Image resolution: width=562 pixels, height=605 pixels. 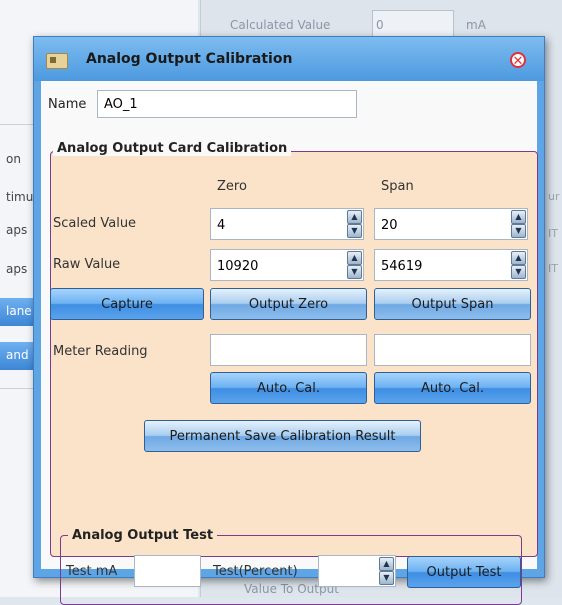 What do you see at coordinates (452, 350) in the screenshot?
I see `meter-reading-span-input` at bounding box center [452, 350].